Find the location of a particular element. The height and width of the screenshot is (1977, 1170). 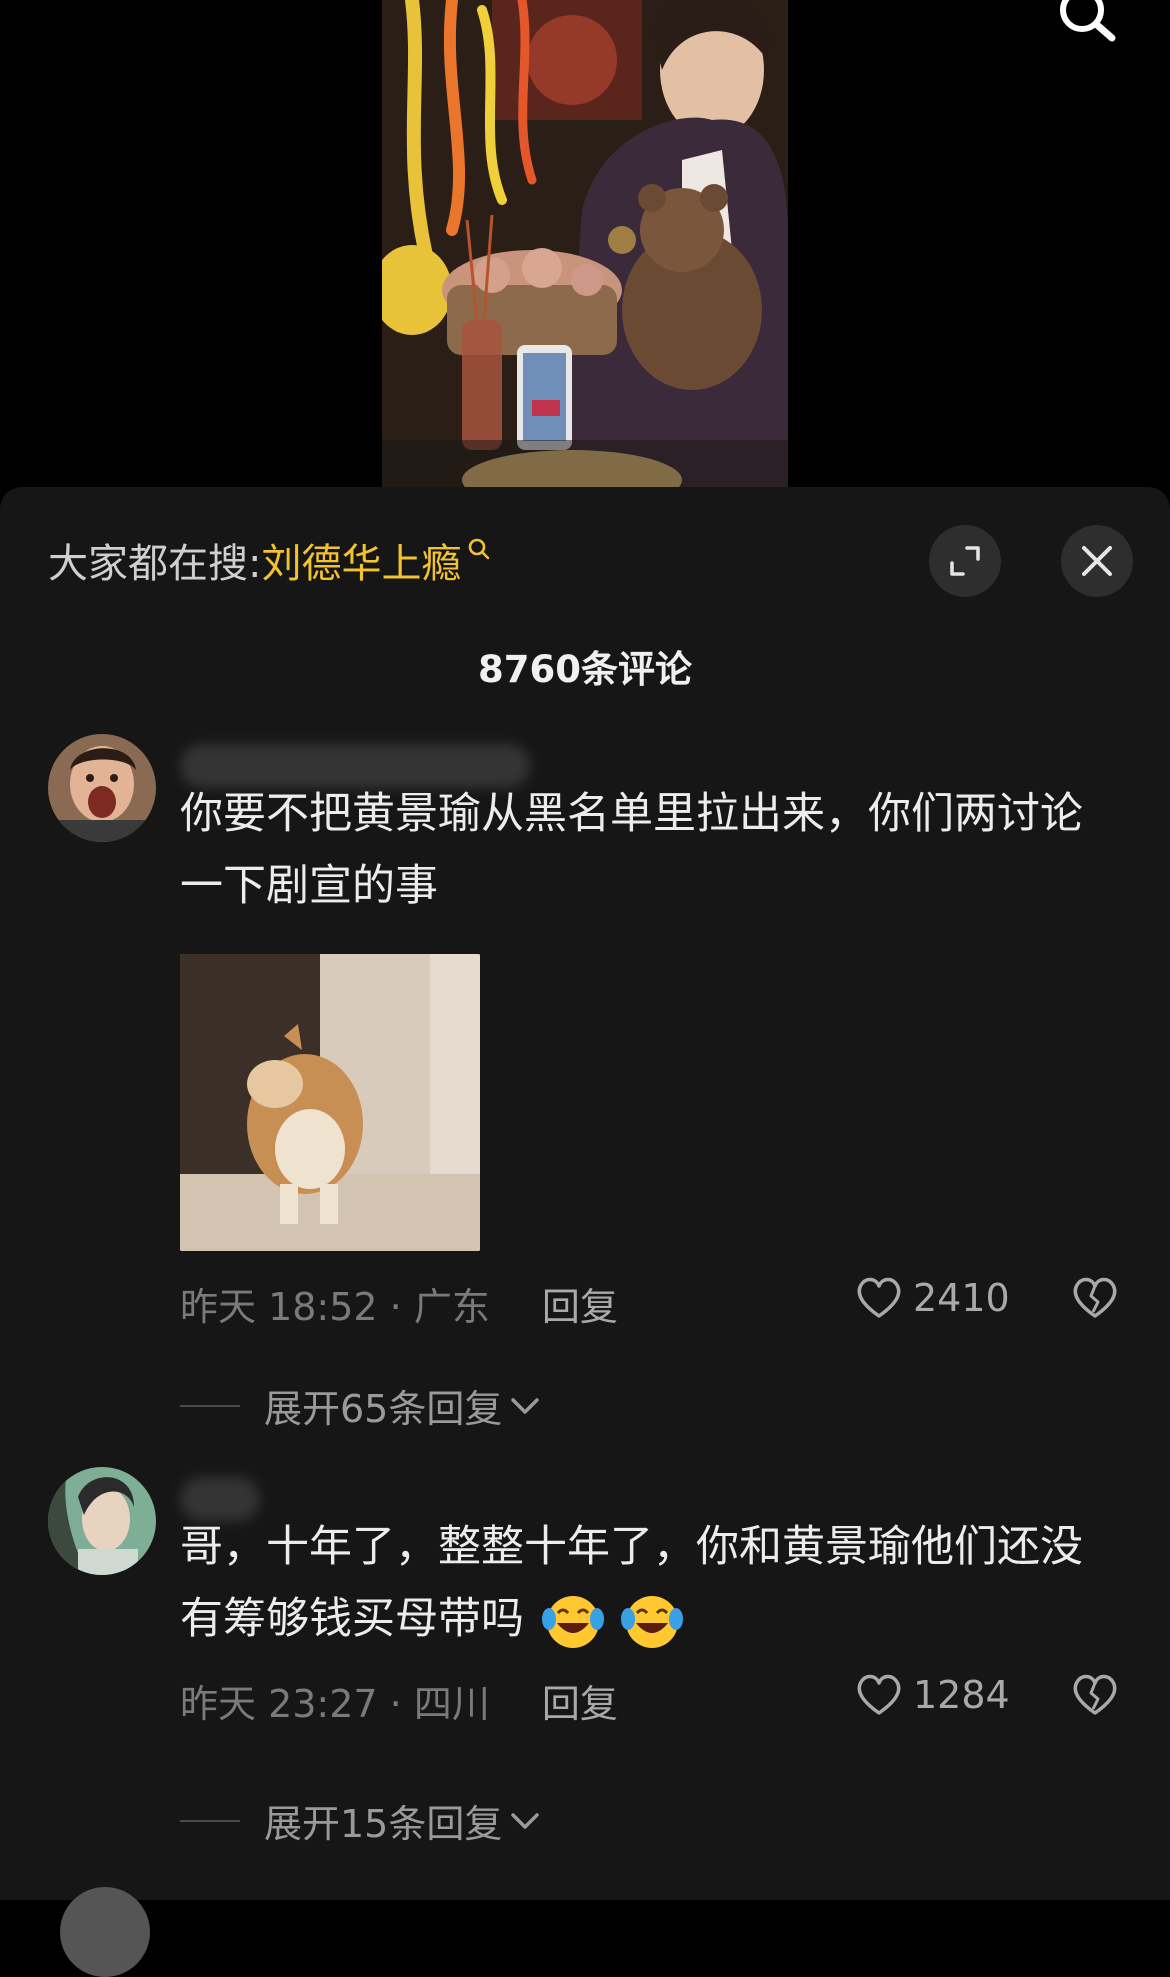

like-count: 1284 is located at coordinates (961, 1695).